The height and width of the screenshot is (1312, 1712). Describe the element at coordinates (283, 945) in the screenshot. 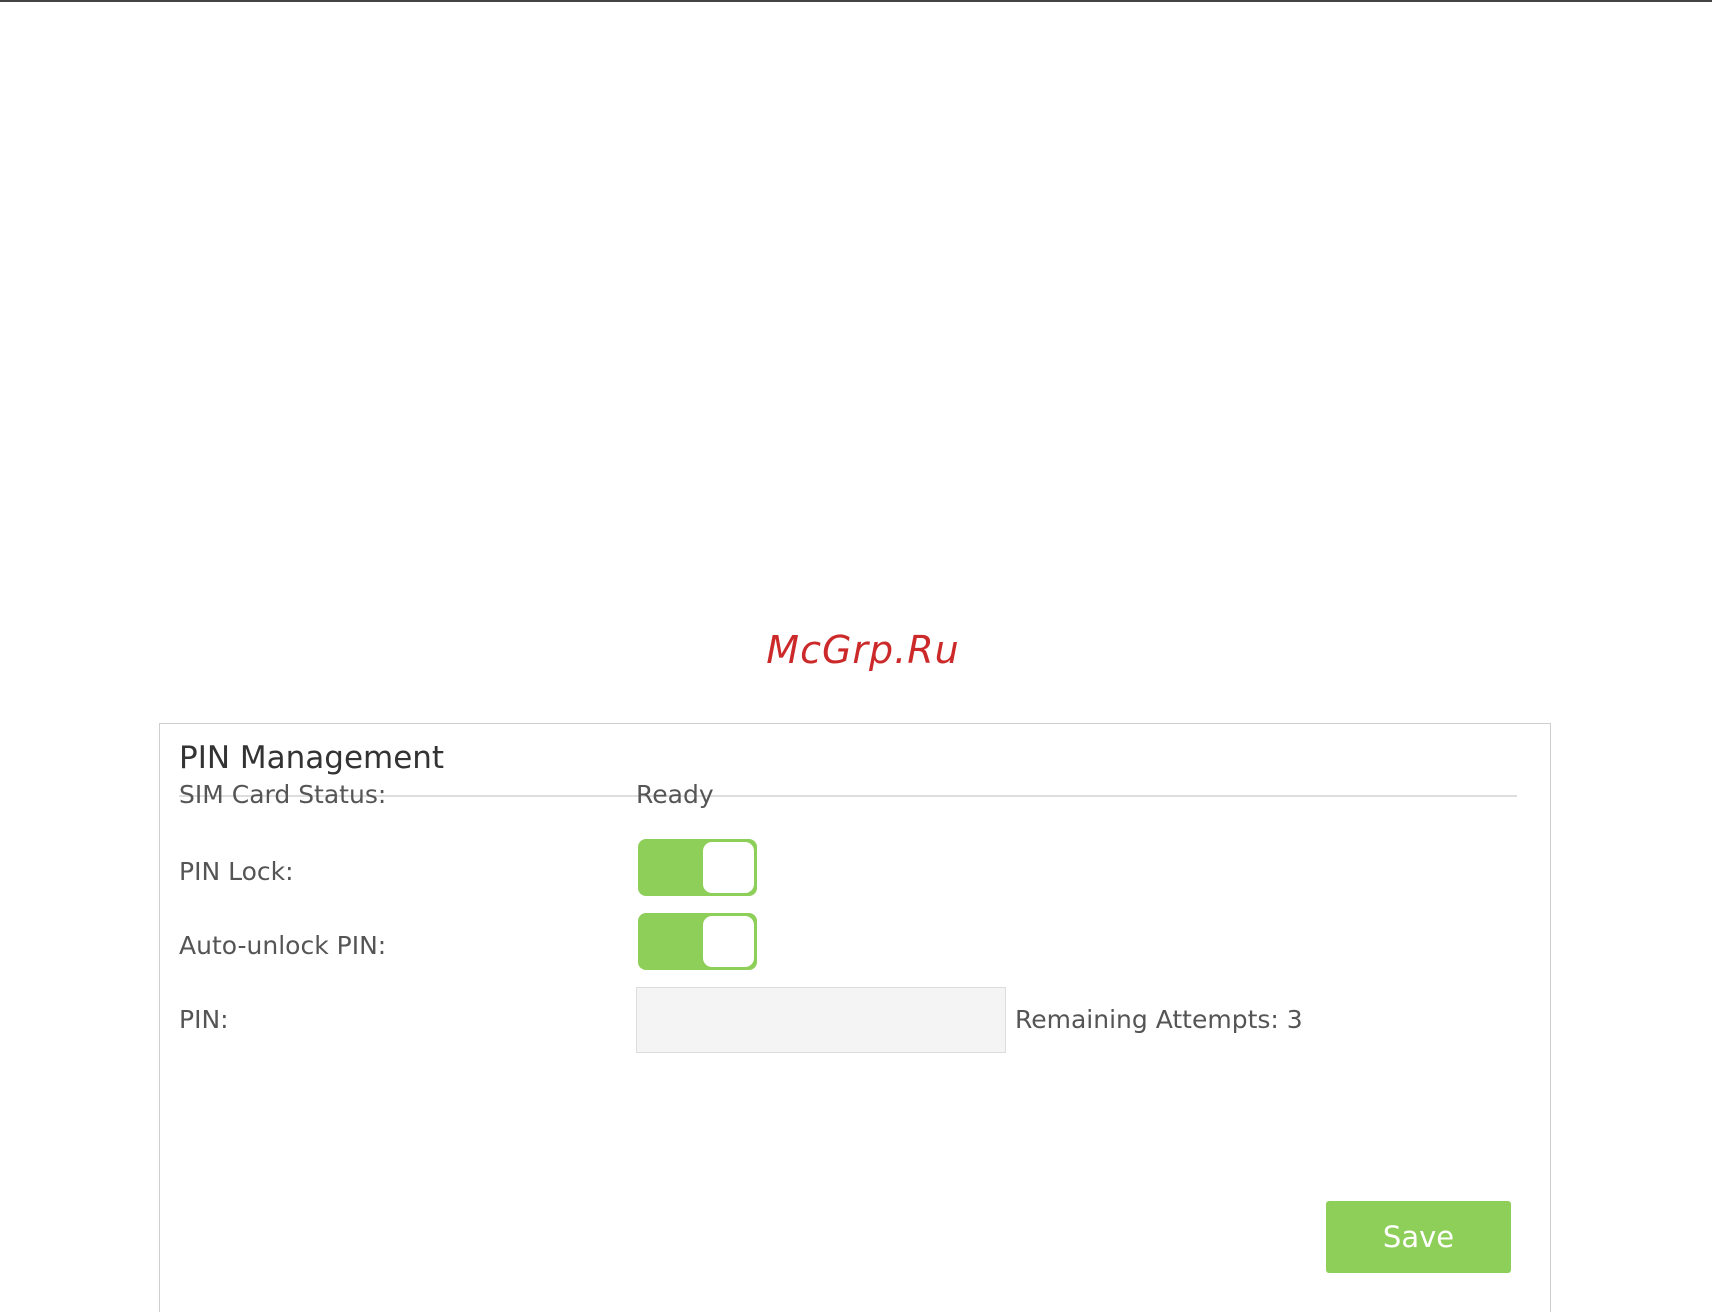

I see `auto-unlock-label: Auto-unlock PIN:` at that location.